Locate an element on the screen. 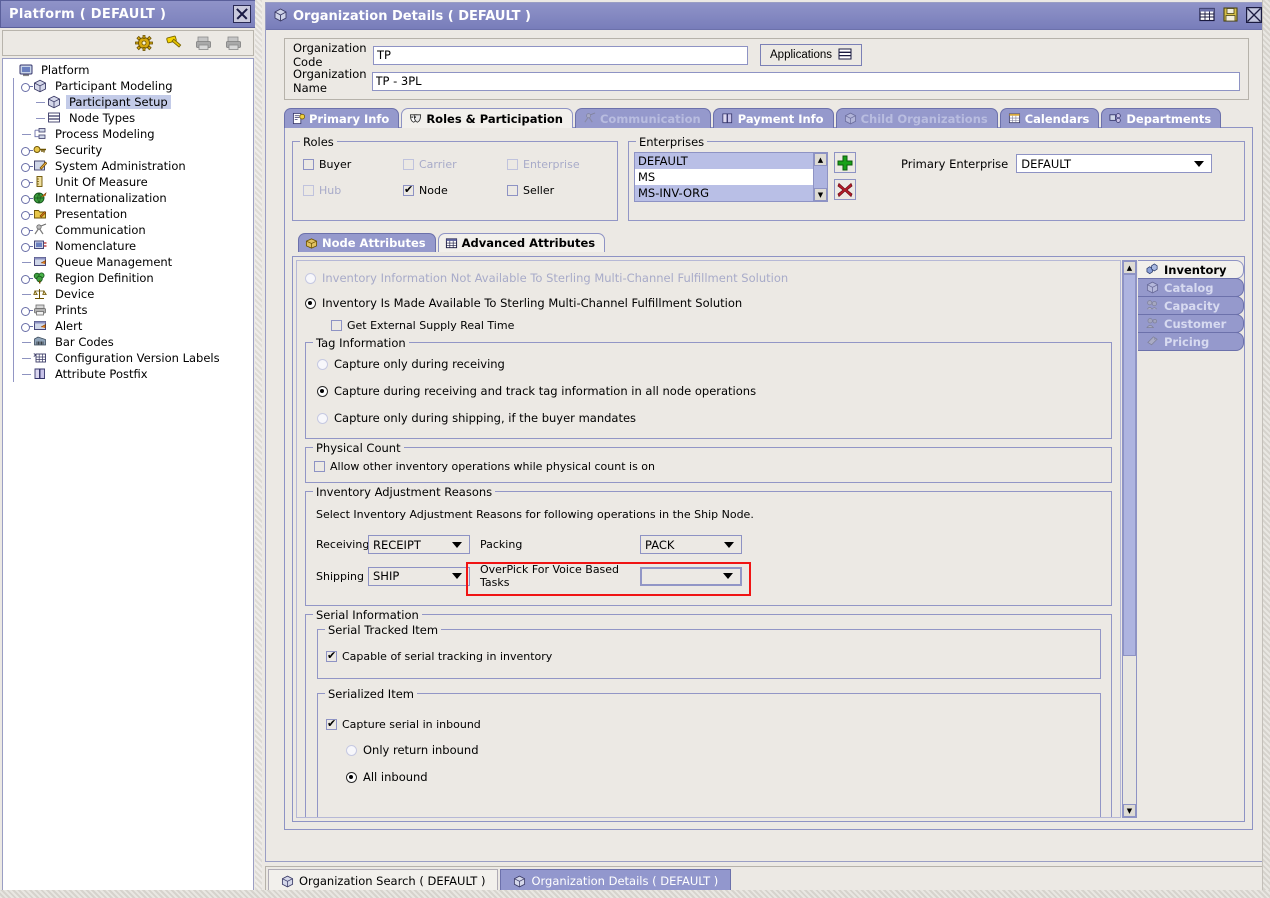 This screenshot has width=1270, height=898. tree-item-security: Security is located at coordinates (128, 150).